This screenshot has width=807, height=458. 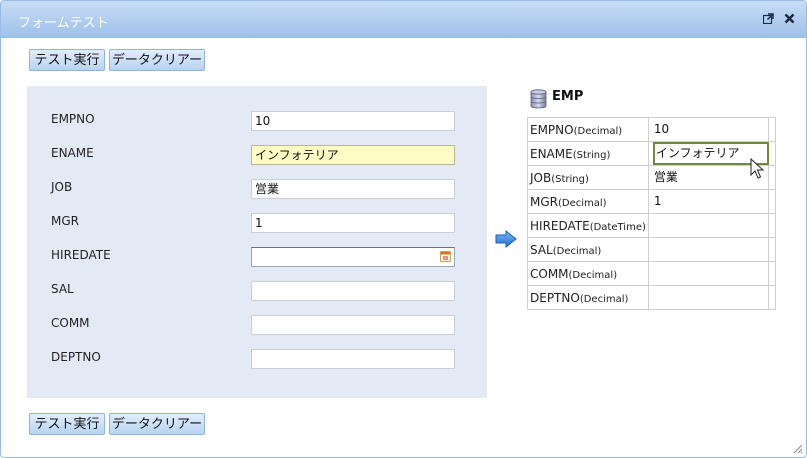 I want to click on column-name-cell: COMM(Decimal), so click(x=588, y=273).